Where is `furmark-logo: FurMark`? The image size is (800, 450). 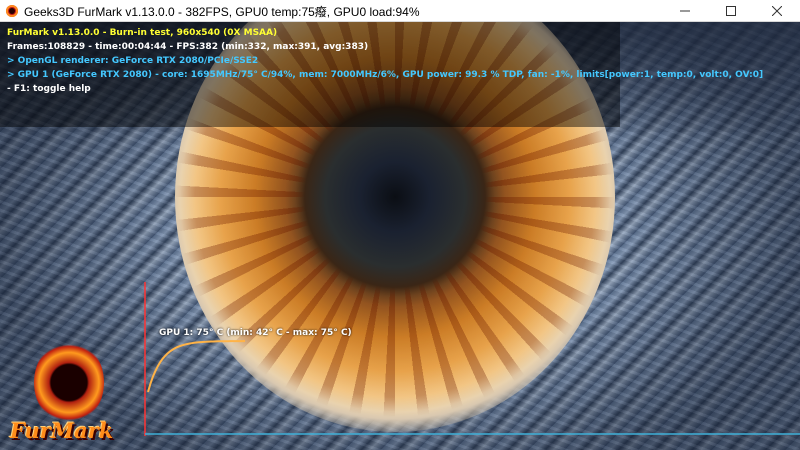
furmark-logo: FurMark is located at coordinates (69, 387).